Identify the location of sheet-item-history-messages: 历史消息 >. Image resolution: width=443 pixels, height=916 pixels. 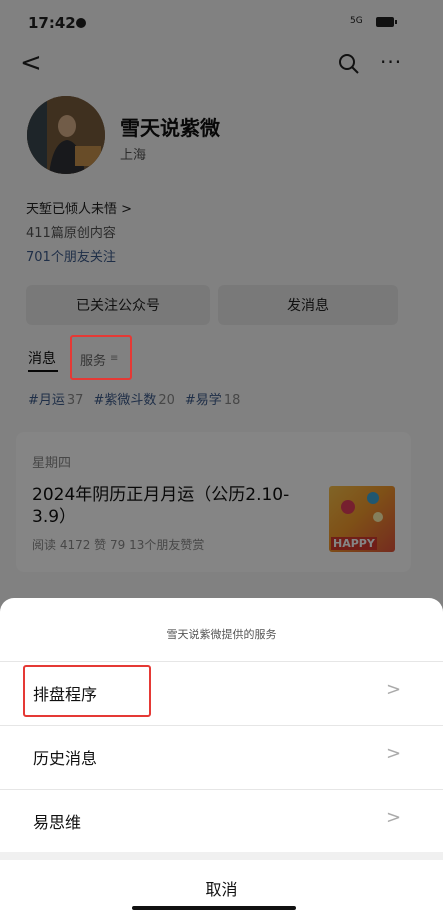
(221, 757).